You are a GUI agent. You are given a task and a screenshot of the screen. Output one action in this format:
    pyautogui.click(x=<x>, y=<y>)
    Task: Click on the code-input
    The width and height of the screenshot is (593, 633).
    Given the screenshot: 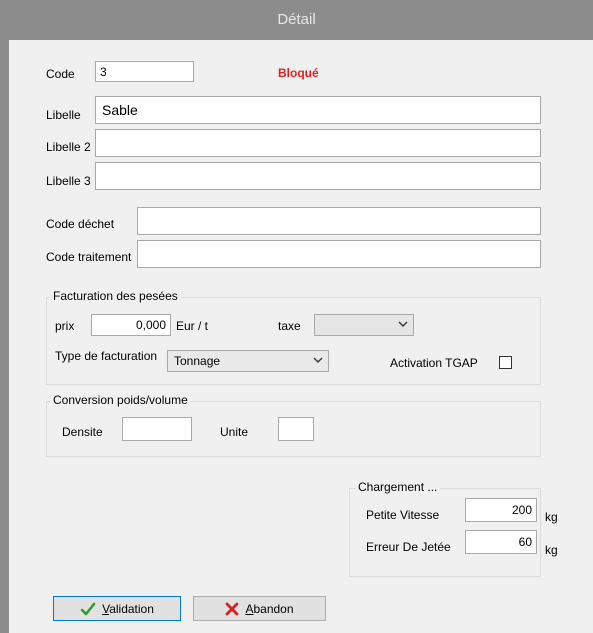 What is the action you would take?
    pyautogui.click(x=144, y=71)
    